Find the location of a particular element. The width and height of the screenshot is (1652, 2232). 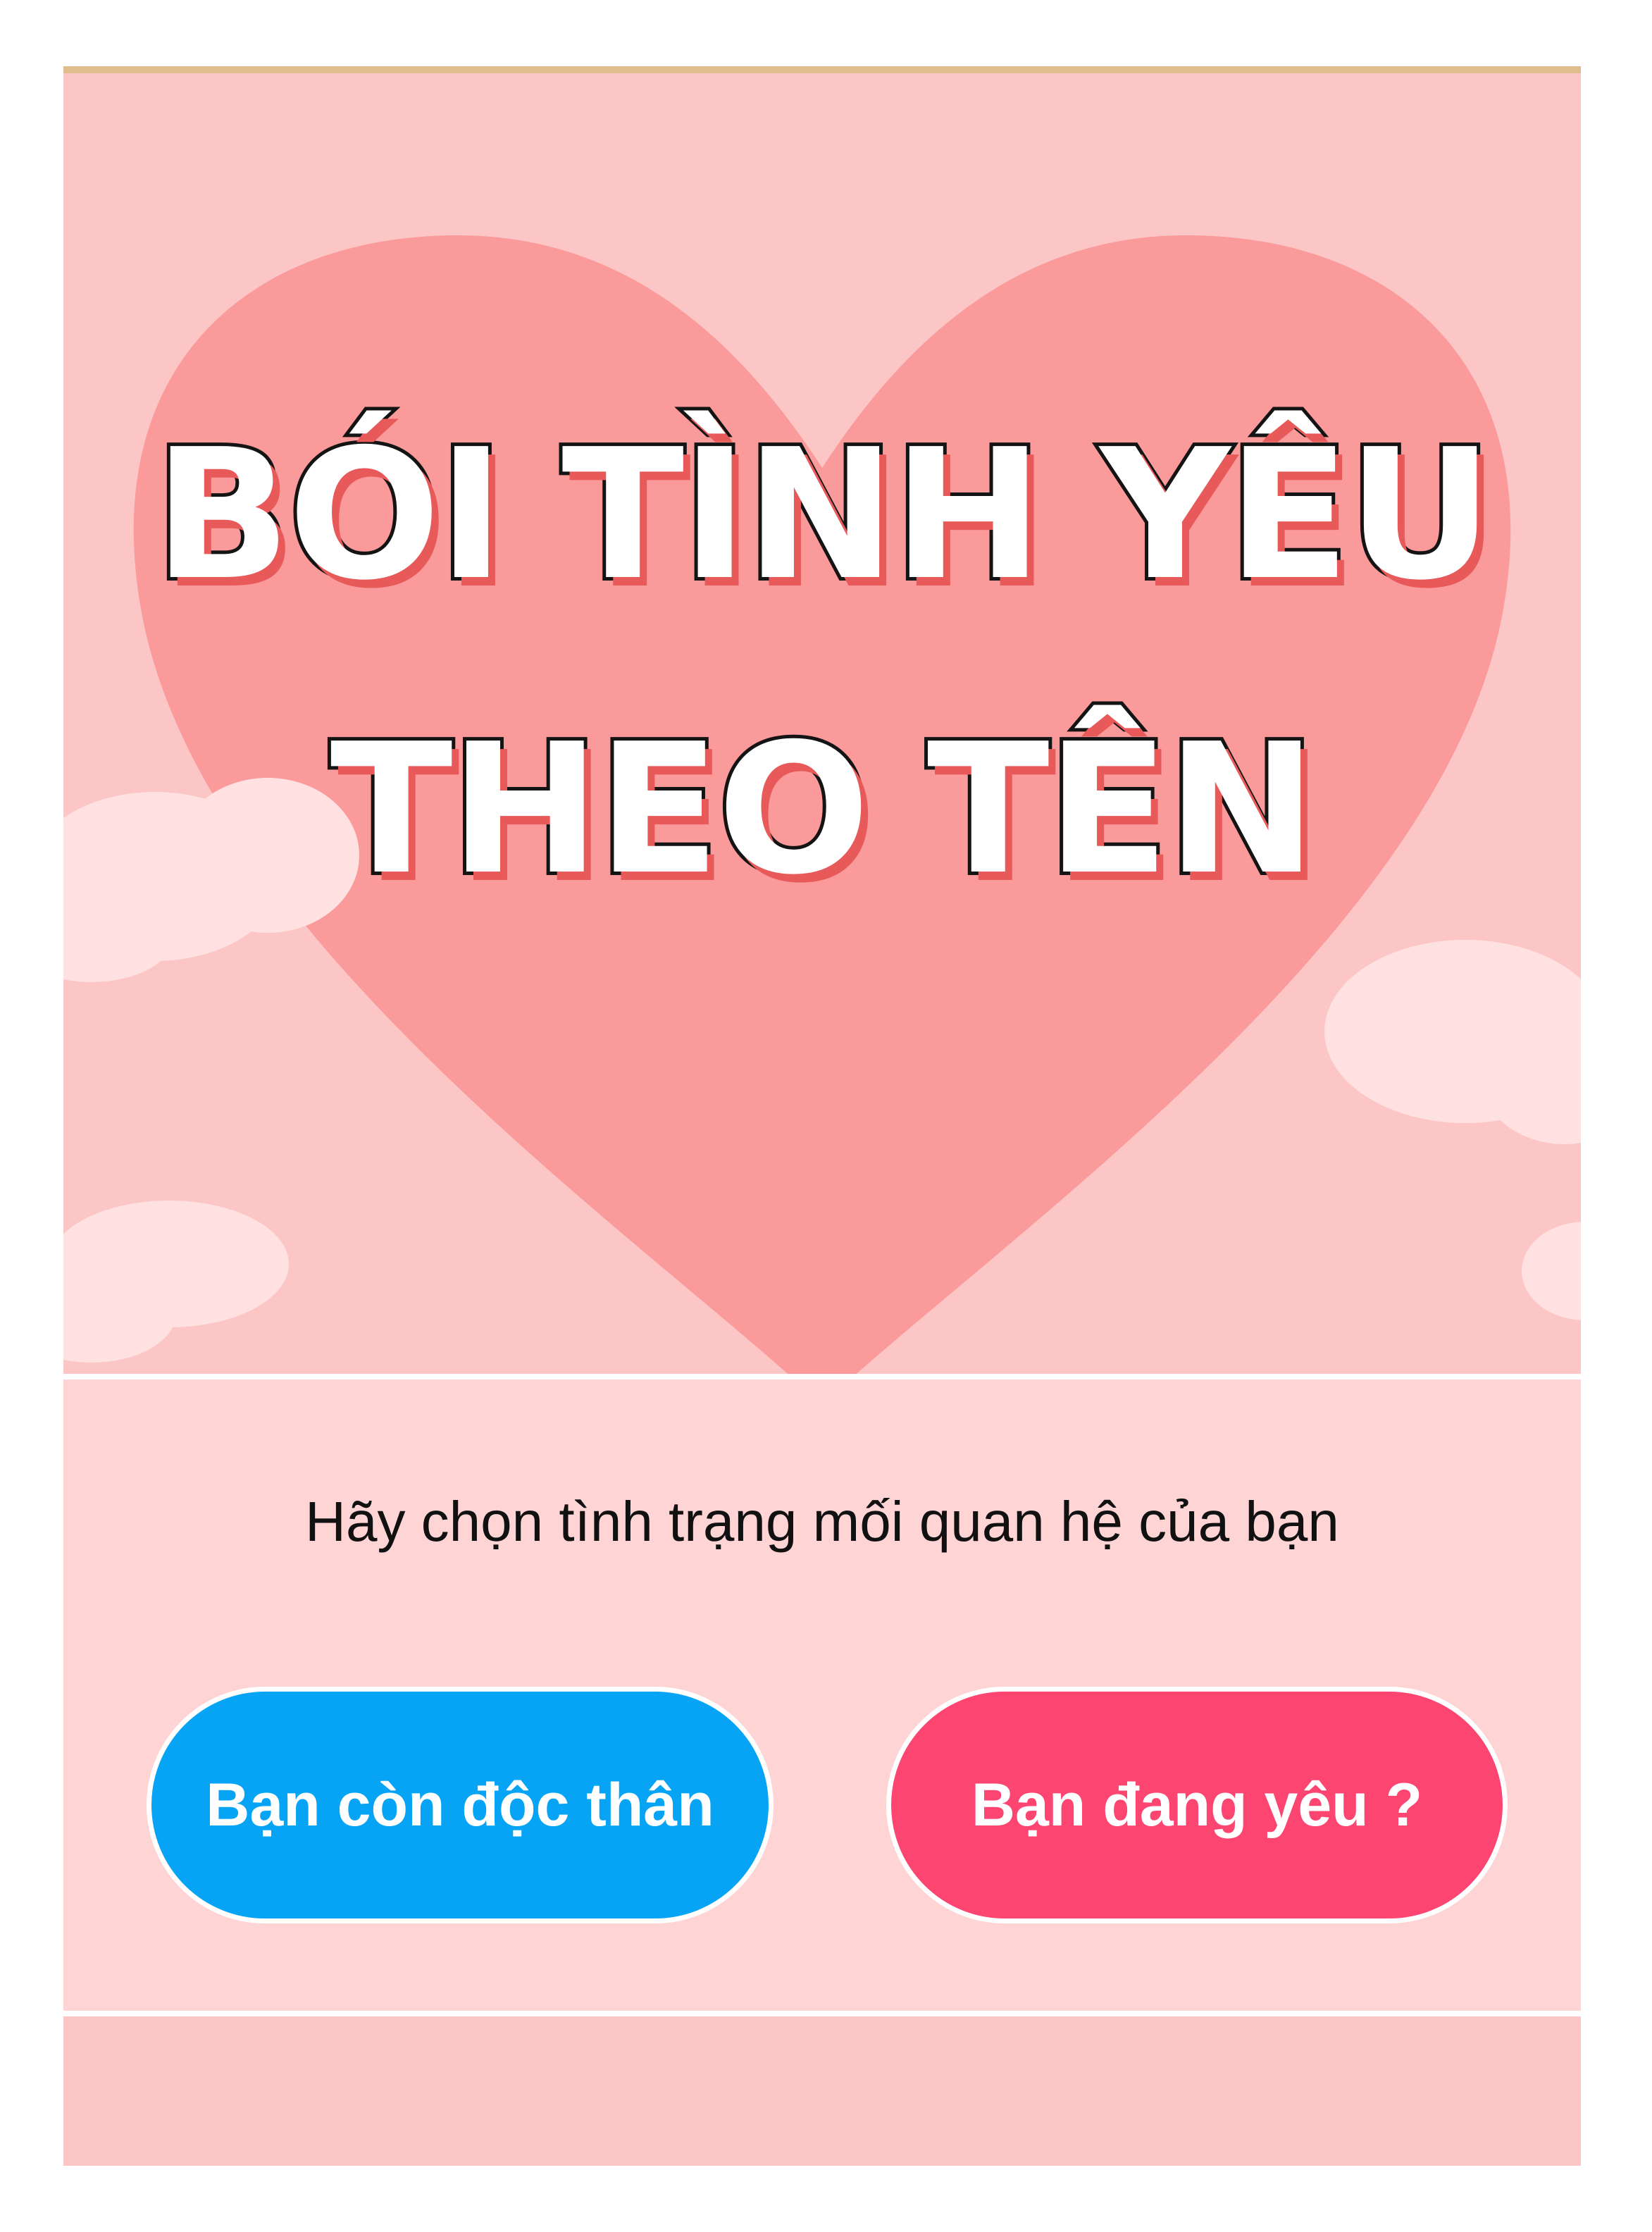

single-status-label: Bạn còn độc thân is located at coordinates (460, 1805).